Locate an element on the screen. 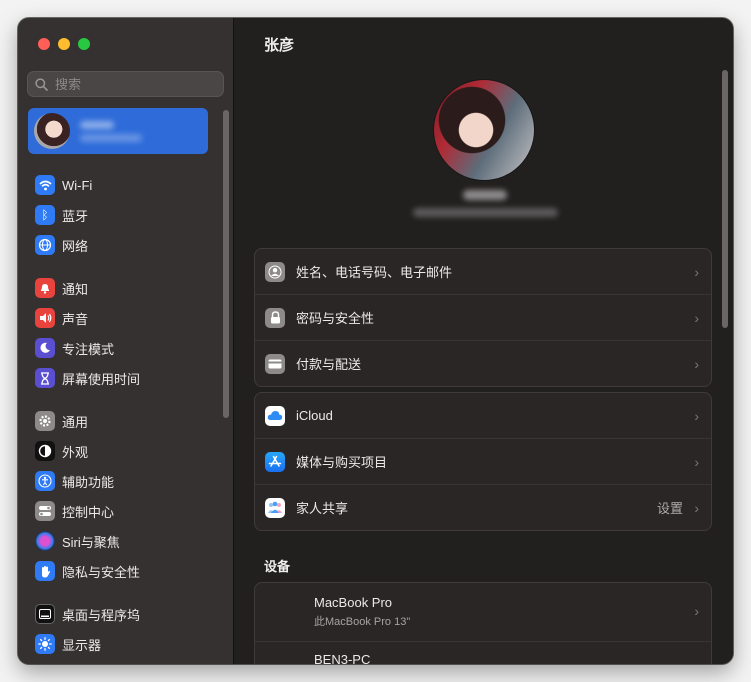  account-name-blurred is located at coordinates (111, 131).